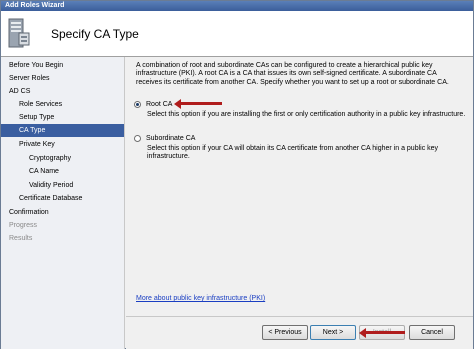 The height and width of the screenshot is (349, 474). What do you see at coordinates (66, 65) in the screenshot?
I see `nav-item-before-you-begin: Before You Begin` at bounding box center [66, 65].